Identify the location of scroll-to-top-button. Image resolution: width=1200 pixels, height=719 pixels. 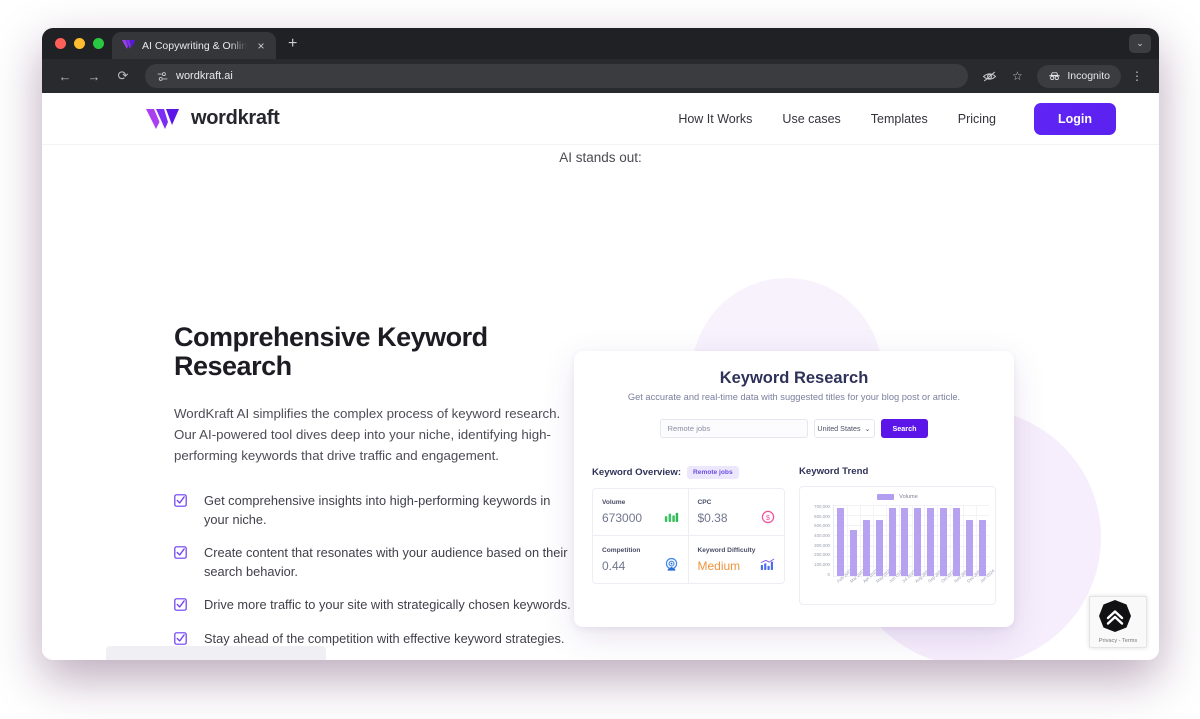
(1115, 616).